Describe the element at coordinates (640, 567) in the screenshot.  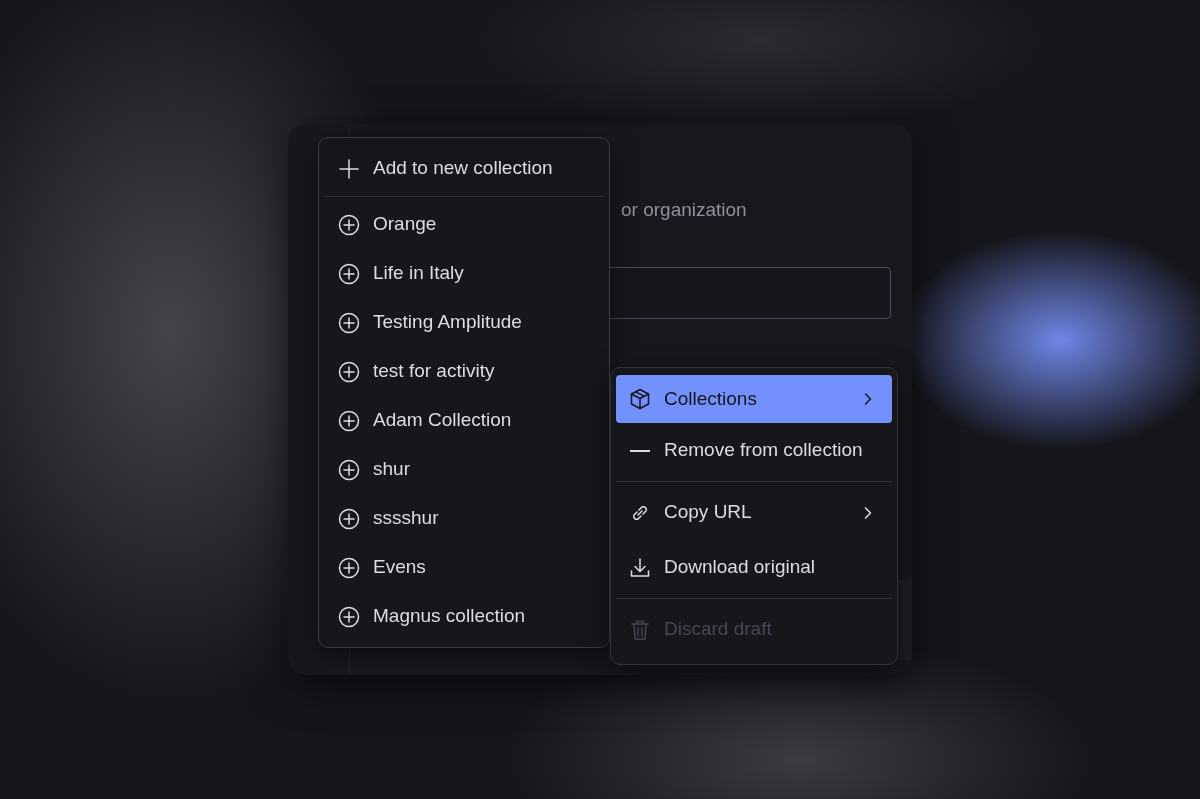
I see `download-icon` at that location.